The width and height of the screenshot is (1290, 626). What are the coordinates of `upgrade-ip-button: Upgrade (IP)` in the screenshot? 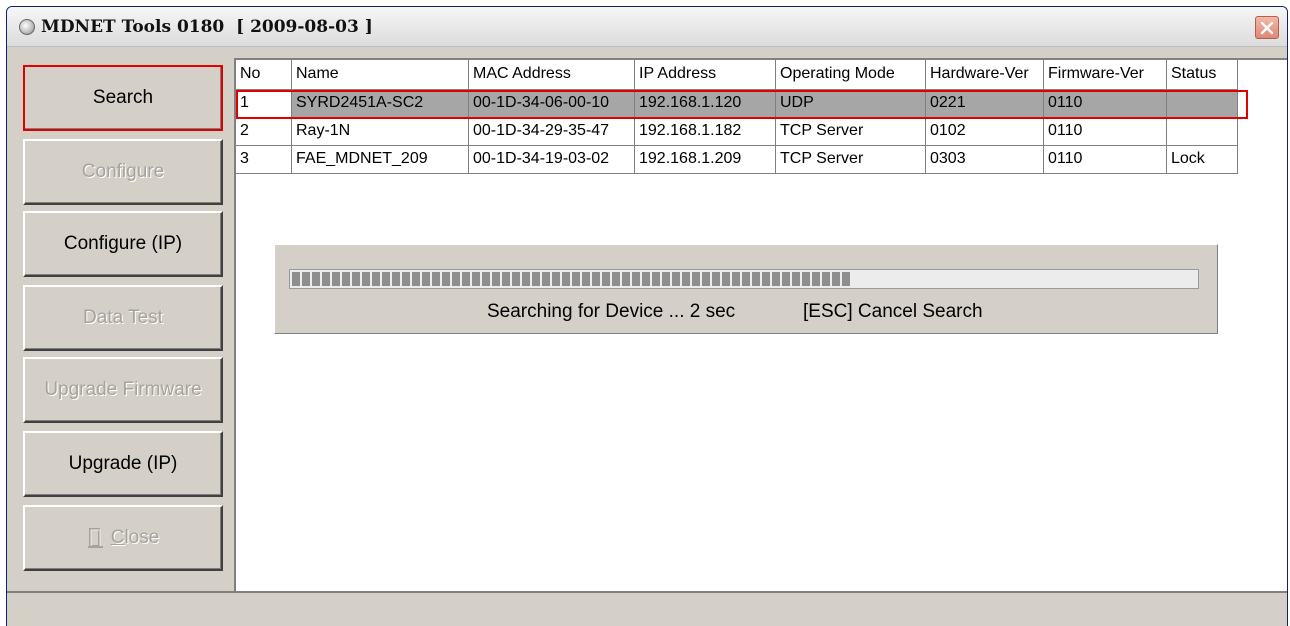 It's located at (123, 464).